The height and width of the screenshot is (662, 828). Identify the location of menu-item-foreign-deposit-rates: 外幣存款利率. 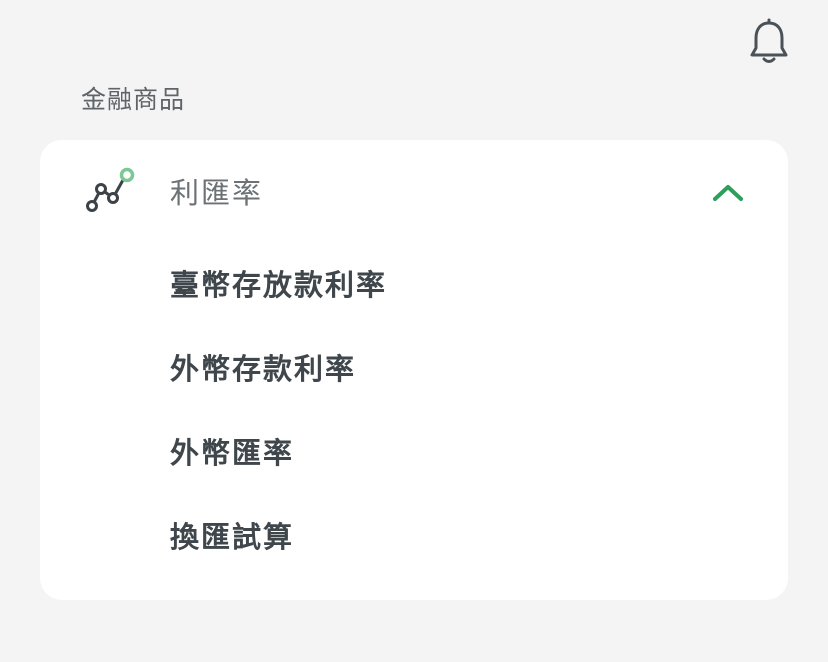
(263, 369).